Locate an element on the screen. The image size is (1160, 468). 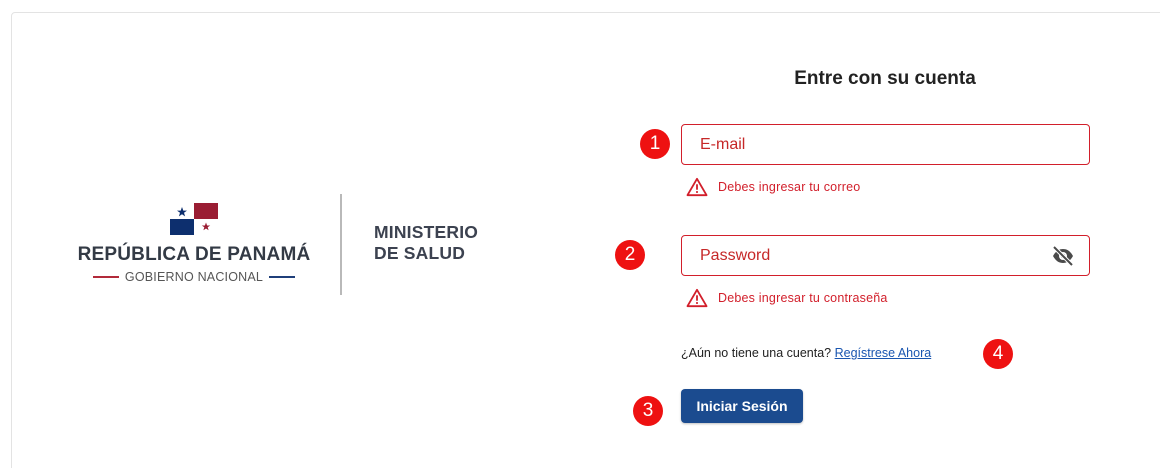
password-input is located at coordinates (860, 255).